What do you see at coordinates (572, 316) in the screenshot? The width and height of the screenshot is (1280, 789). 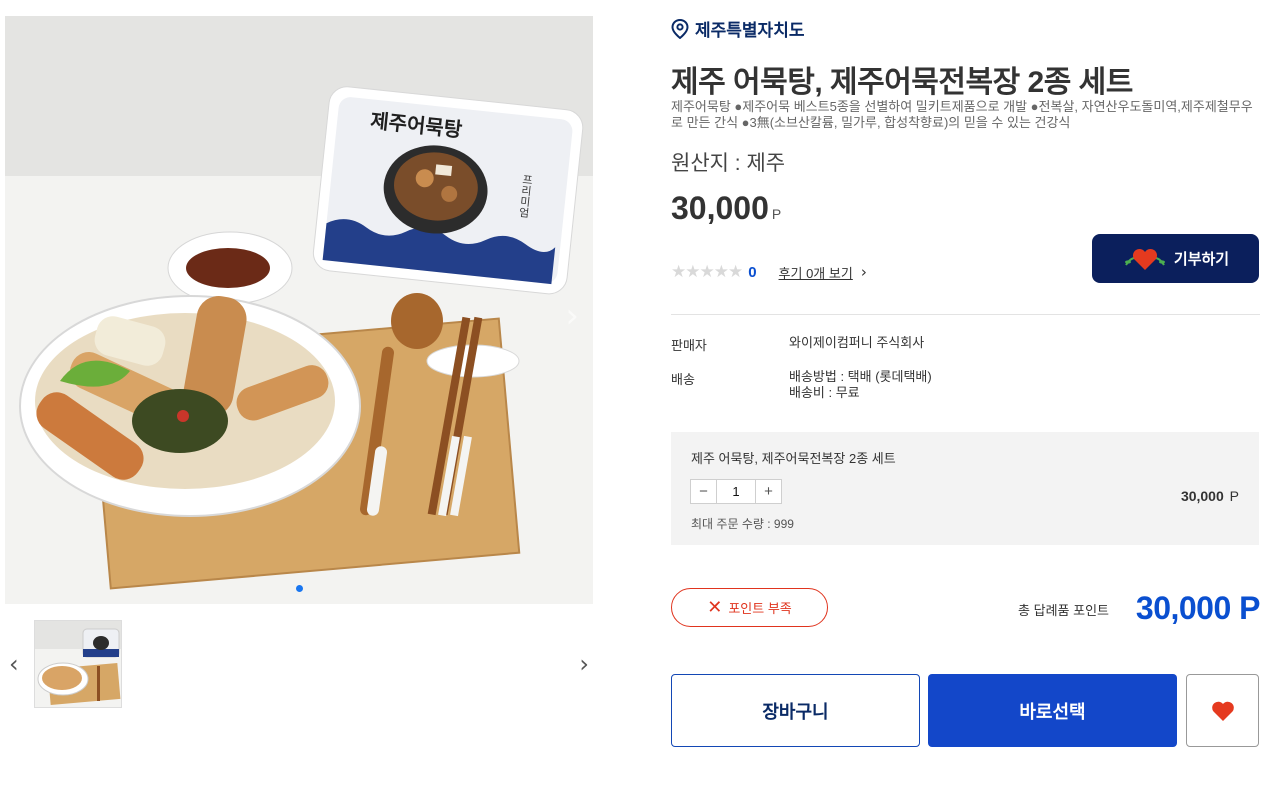 I see `slide-next-arrow-icon: ›` at bounding box center [572, 316].